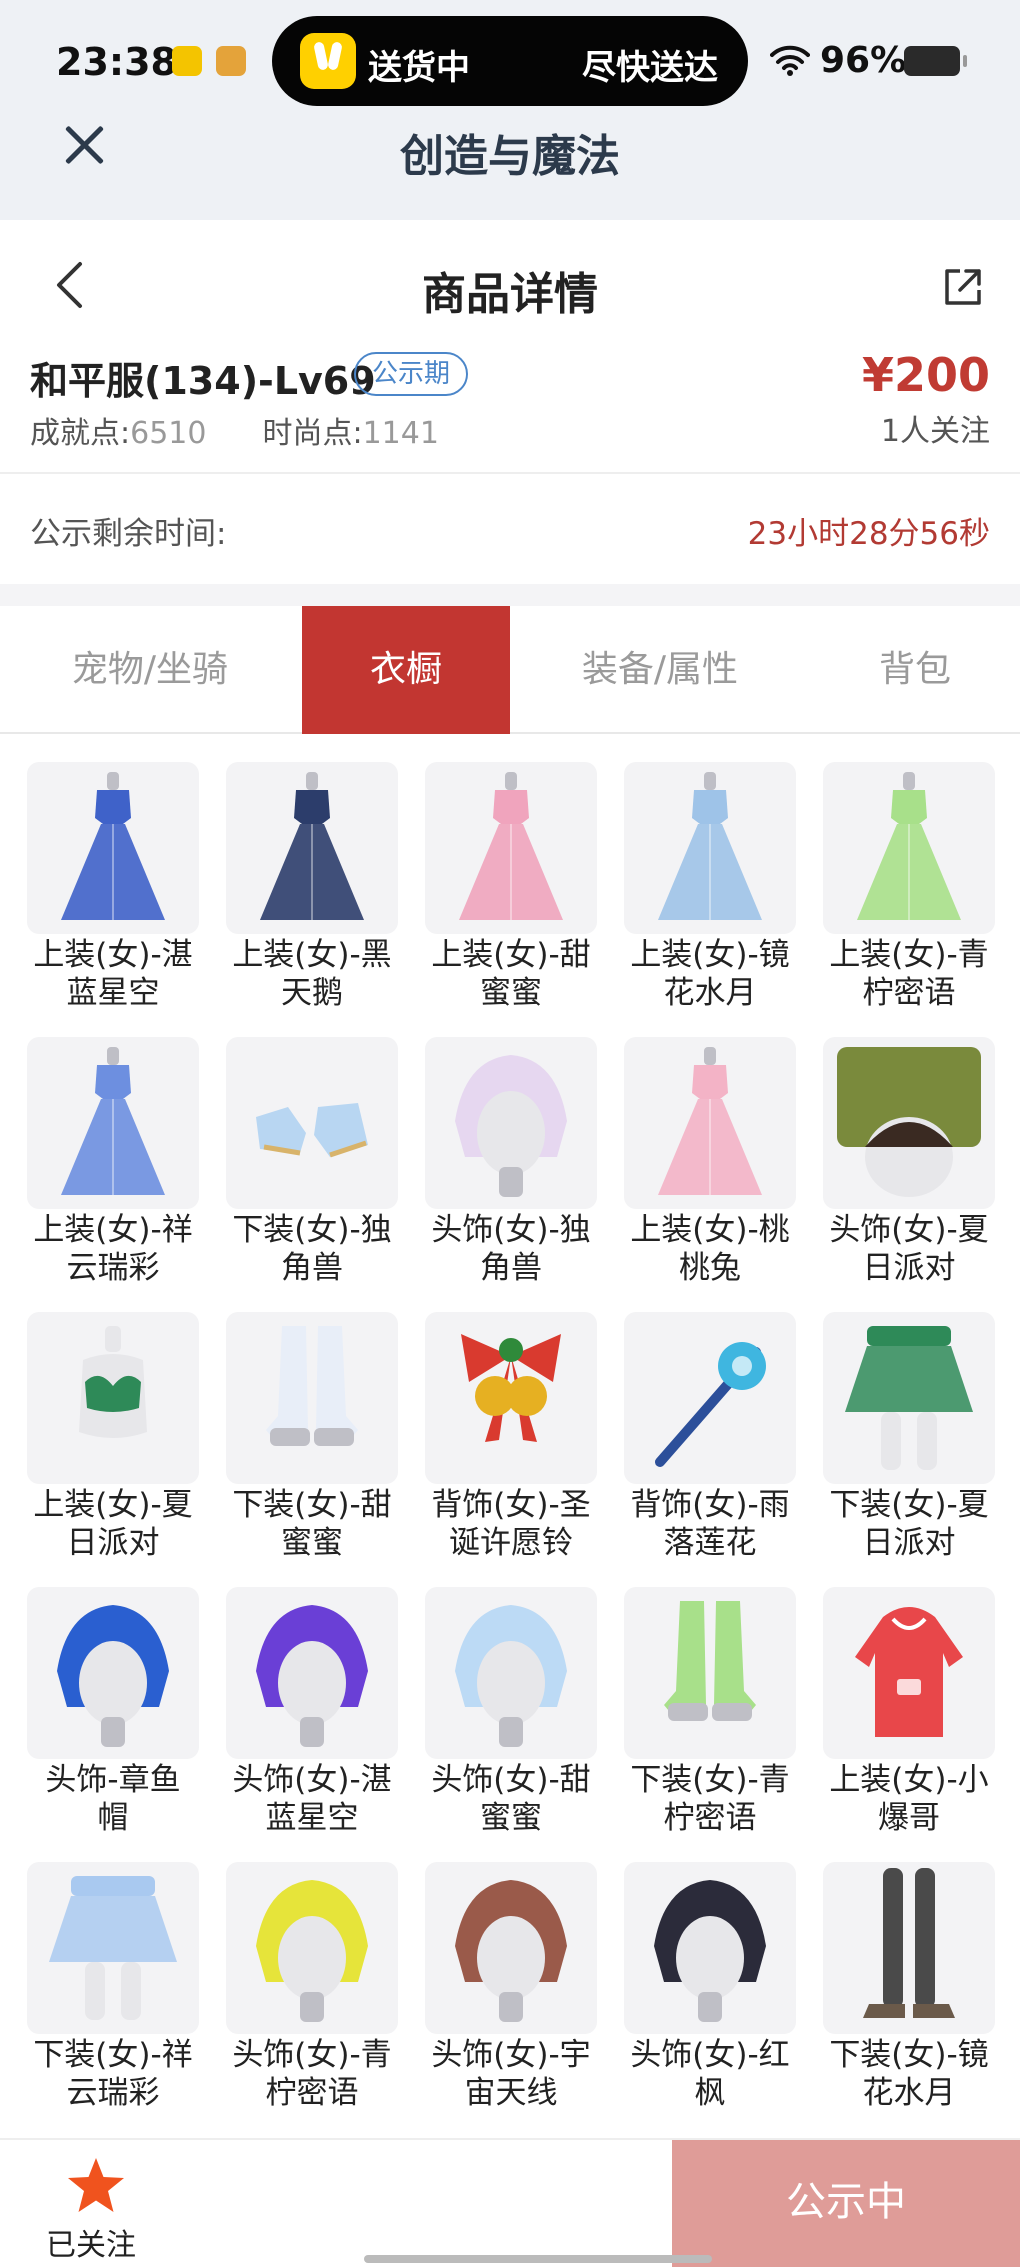  I want to click on wardrobe-item: 背饰(女)-圣 诞许愿铃, so click(511, 1436).